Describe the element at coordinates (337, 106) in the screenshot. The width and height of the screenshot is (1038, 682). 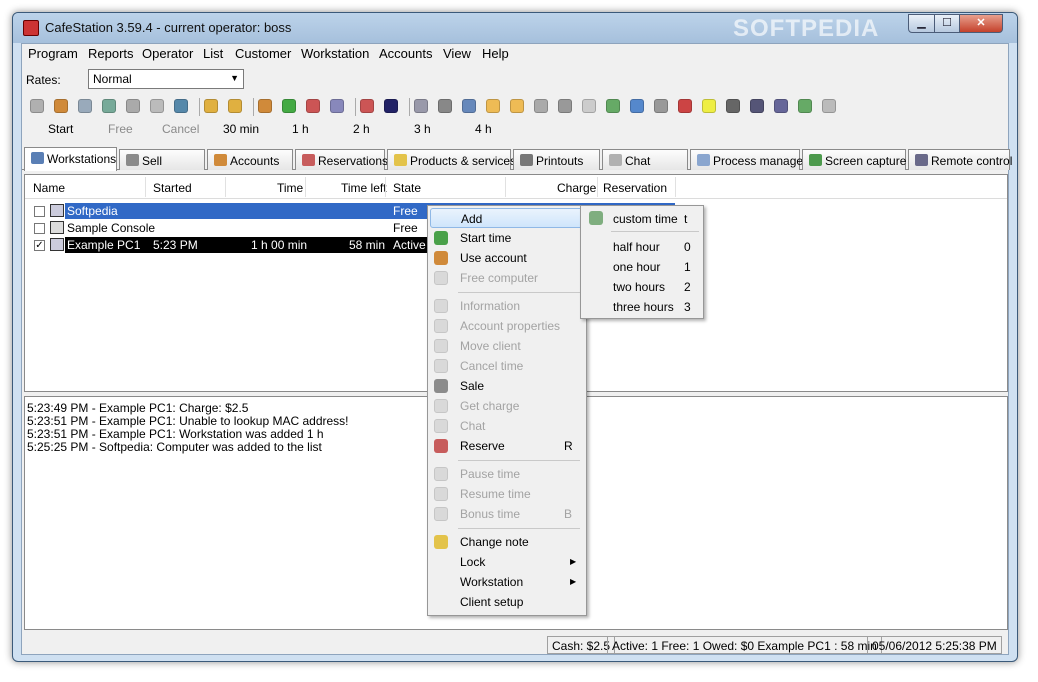
I see `table-icon` at that location.